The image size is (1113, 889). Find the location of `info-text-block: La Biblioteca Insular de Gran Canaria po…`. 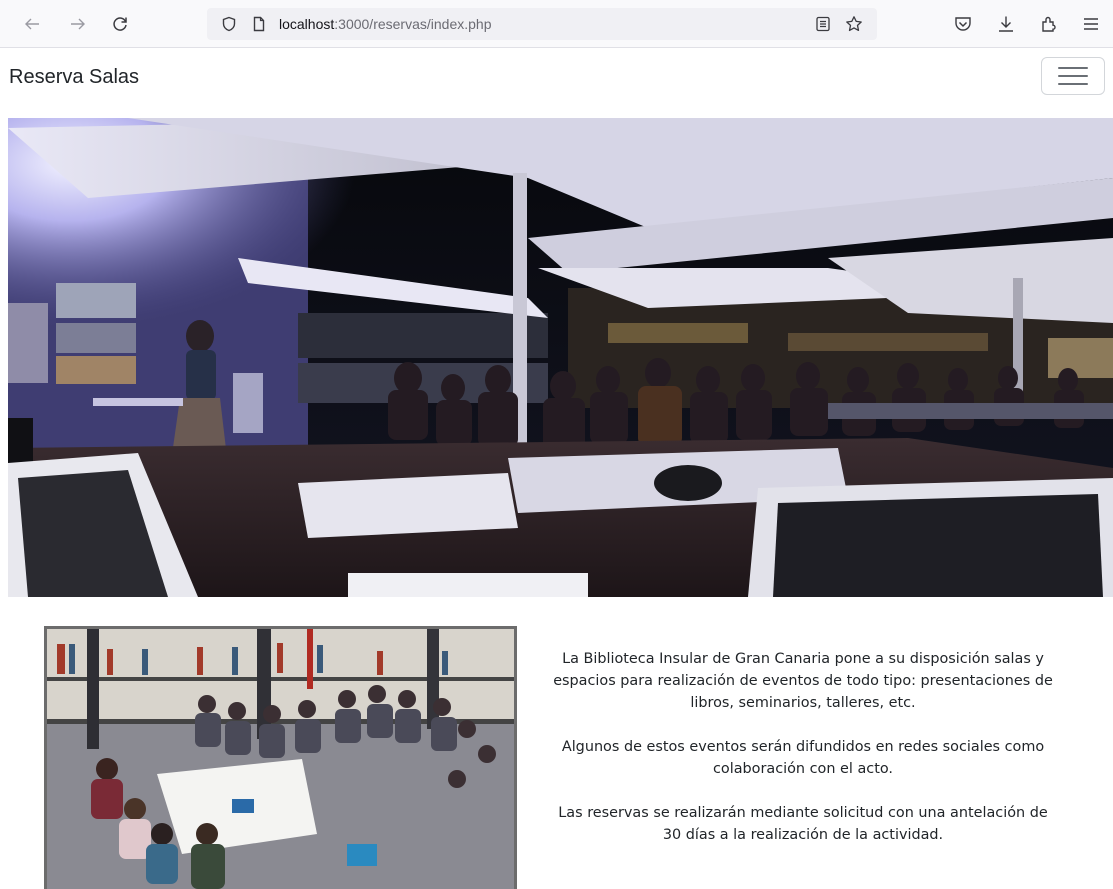

info-text-block: La Biblioteca Insular de Gran Canaria po… is located at coordinates (803, 758).